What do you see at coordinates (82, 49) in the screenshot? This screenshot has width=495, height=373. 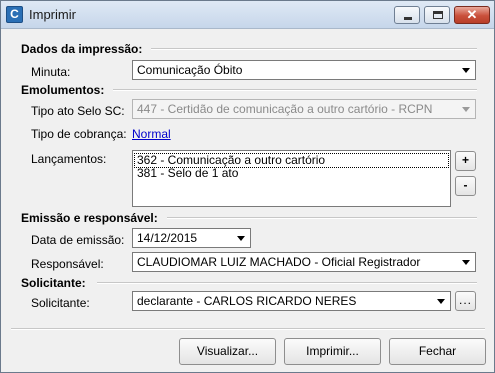 I see `section-print-data: Dados da impressão:` at bounding box center [82, 49].